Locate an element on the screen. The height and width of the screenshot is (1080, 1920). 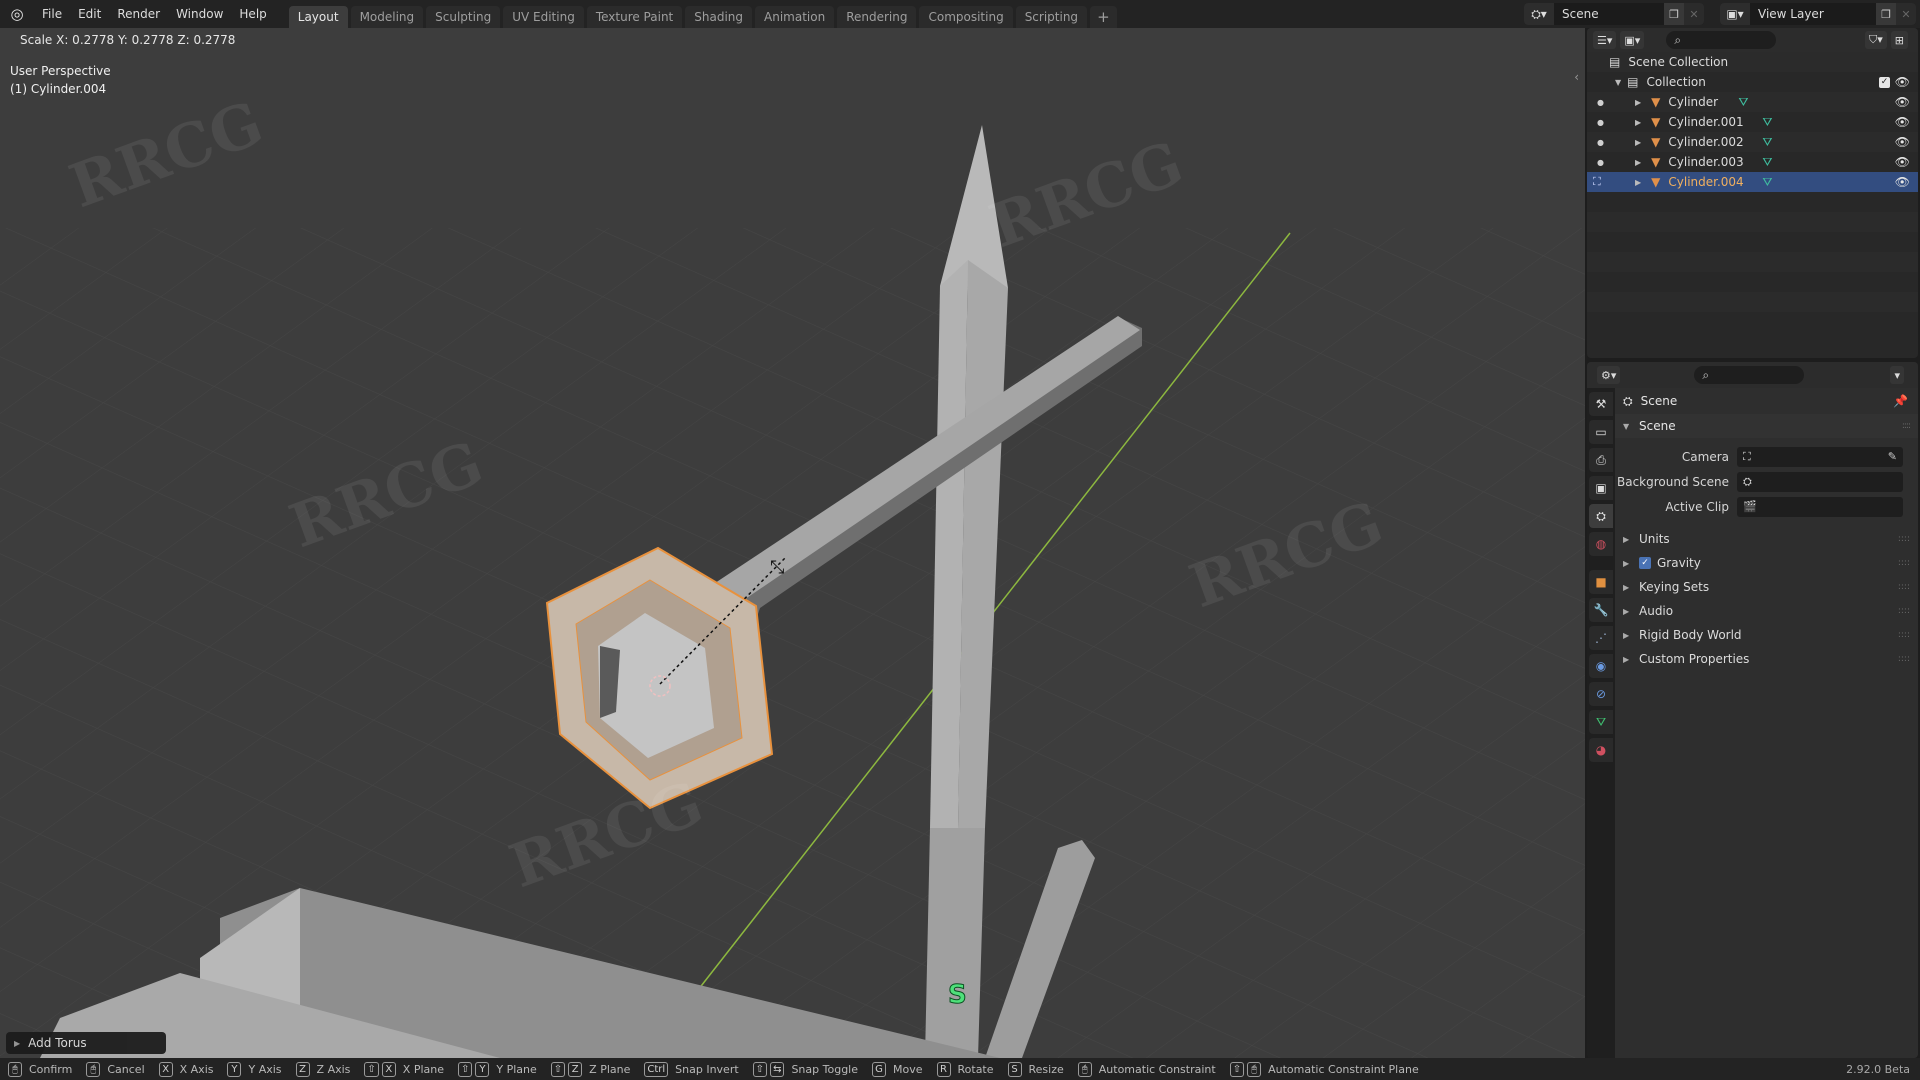
scene-icon: ⛭▾ is located at coordinates (1539, 14).